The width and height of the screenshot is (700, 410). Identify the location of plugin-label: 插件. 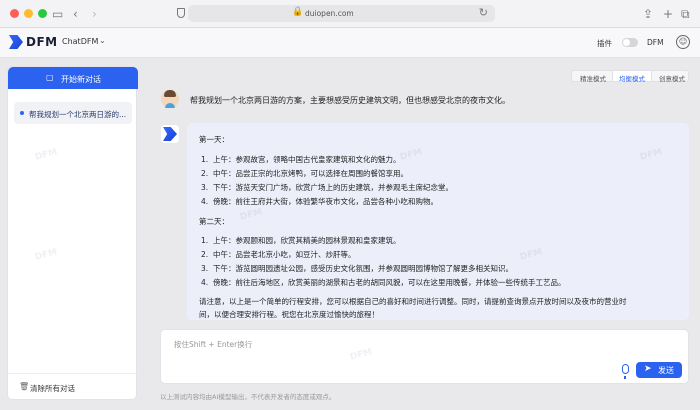
(604, 43).